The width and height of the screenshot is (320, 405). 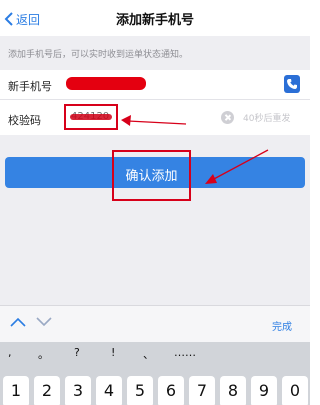 What do you see at coordinates (16, 390) in the screenshot?
I see `key-1: 1` at bounding box center [16, 390].